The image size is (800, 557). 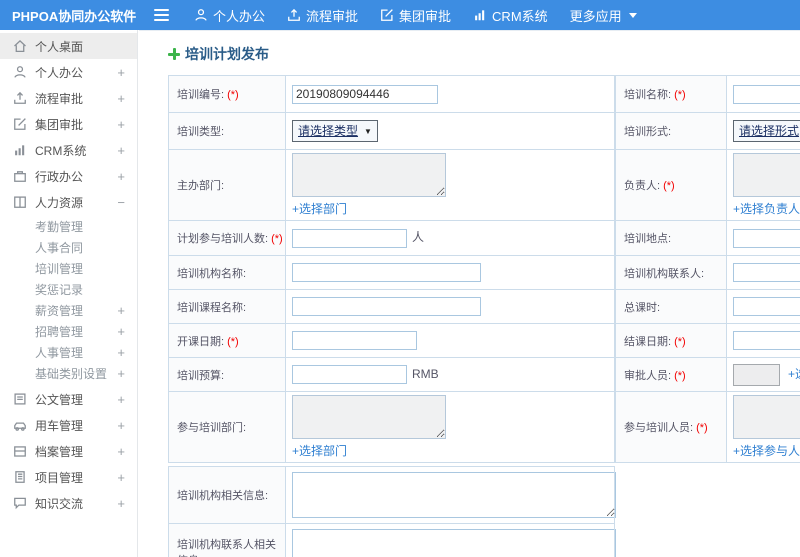 I want to click on budget-input, so click(x=349, y=374).